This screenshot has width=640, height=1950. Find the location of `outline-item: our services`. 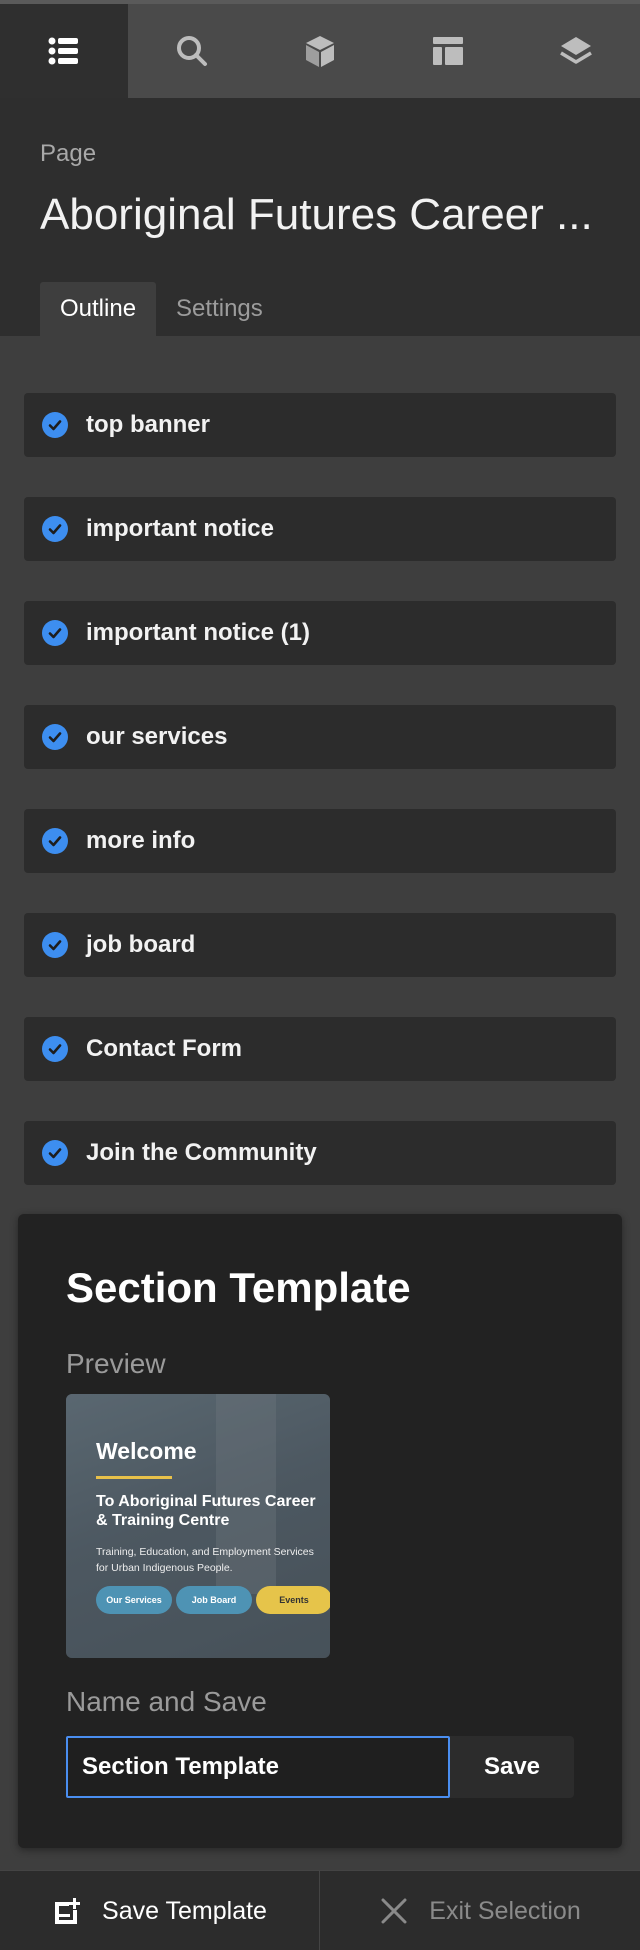

outline-item: our services is located at coordinates (320, 737).